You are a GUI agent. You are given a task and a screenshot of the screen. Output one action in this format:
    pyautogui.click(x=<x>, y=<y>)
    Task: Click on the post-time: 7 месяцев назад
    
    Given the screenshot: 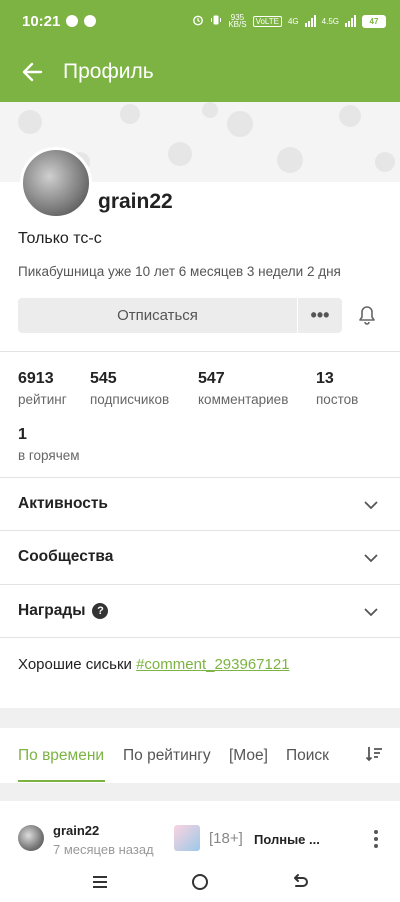 What is the action you would take?
    pyautogui.click(x=103, y=849)
    